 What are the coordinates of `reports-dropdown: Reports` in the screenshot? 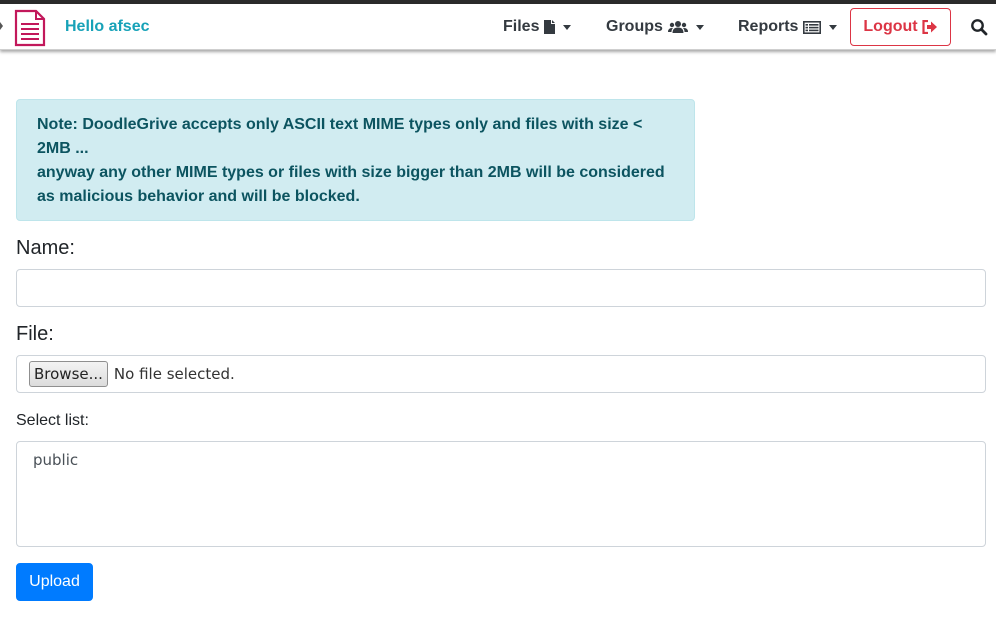 It's located at (788, 27).